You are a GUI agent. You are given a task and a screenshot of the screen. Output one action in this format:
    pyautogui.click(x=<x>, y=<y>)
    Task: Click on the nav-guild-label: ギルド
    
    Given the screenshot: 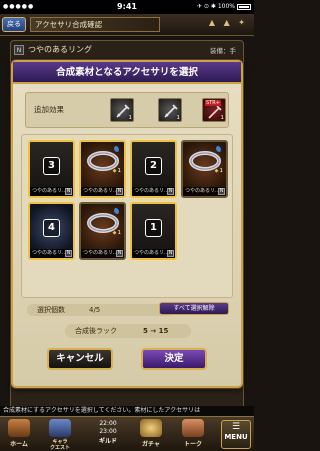 What is the action you would take?
    pyautogui.click(x=107, y=441)
    